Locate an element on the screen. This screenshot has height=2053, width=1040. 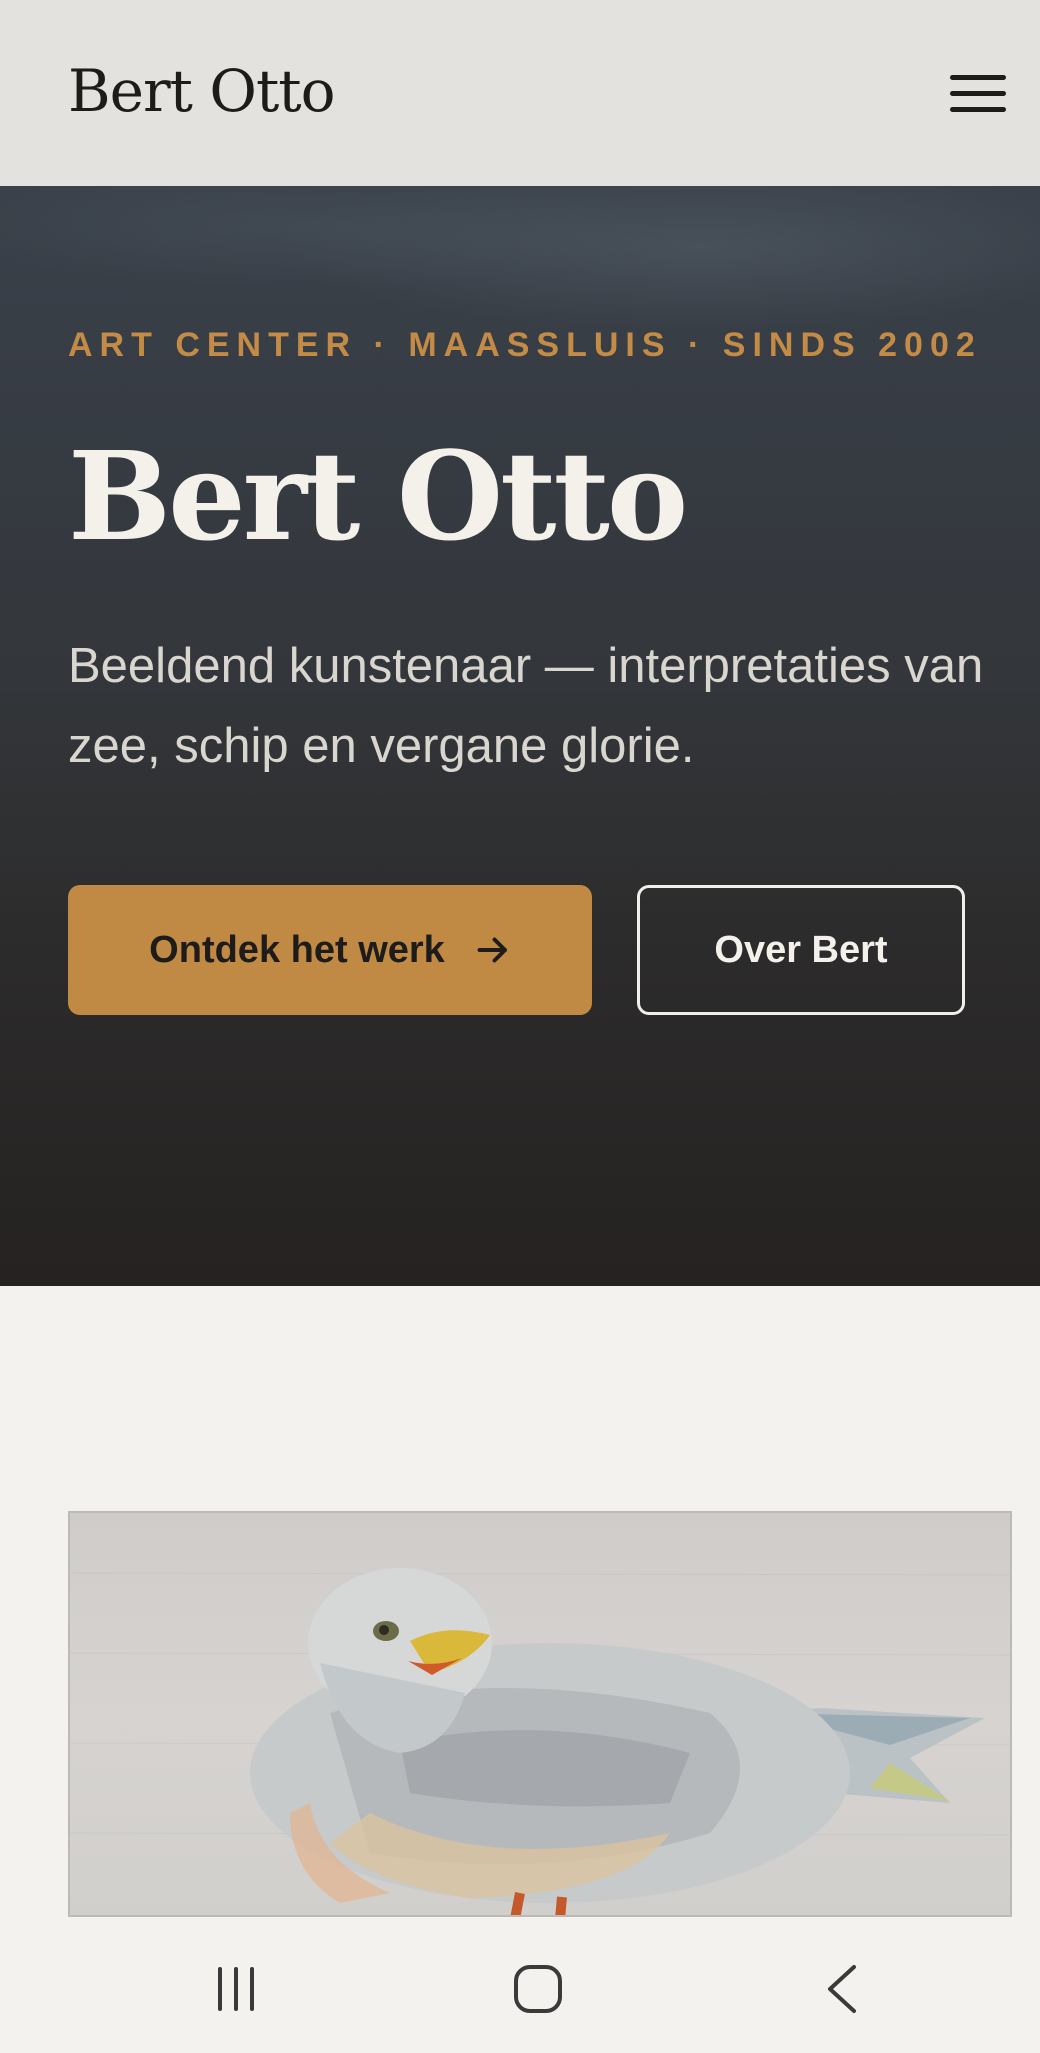
discover-work-label: Ontdek het werk is located at coordinates (297, 949).